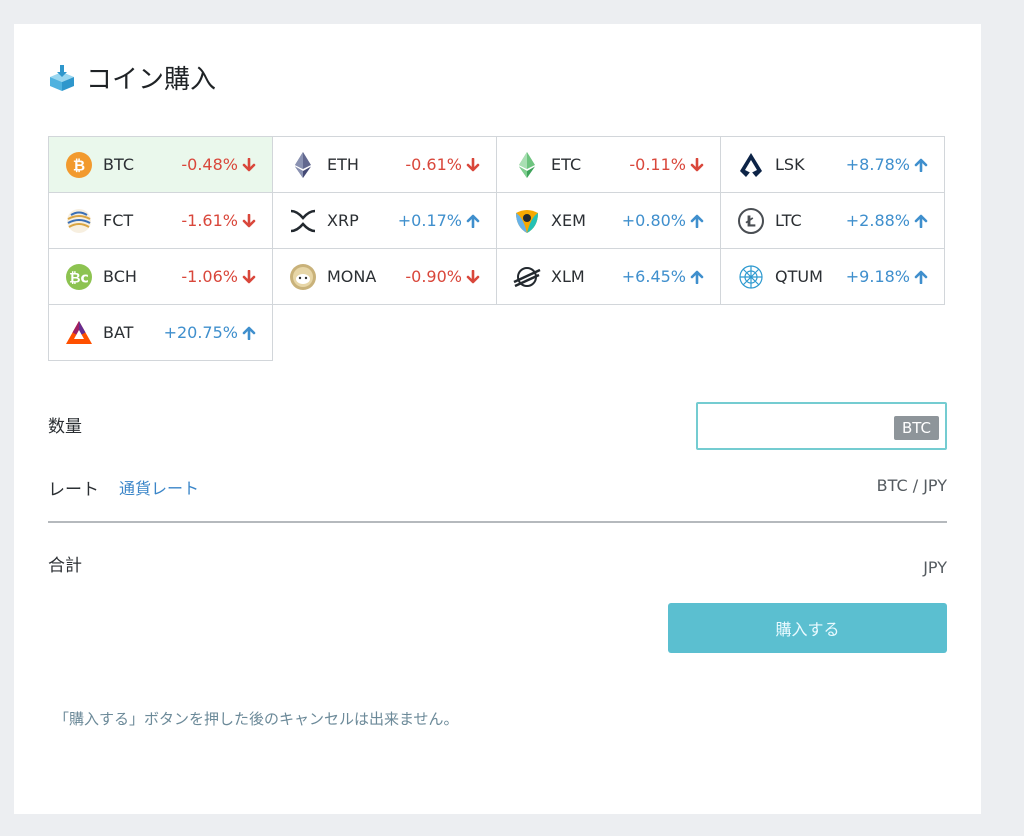 The width and height of the screenshot is (1024, 836). What do you see at coordinates (653, 276) in the screenshot?
I see `coin-change-value: +6.45%` at bounding box center [653, 276].